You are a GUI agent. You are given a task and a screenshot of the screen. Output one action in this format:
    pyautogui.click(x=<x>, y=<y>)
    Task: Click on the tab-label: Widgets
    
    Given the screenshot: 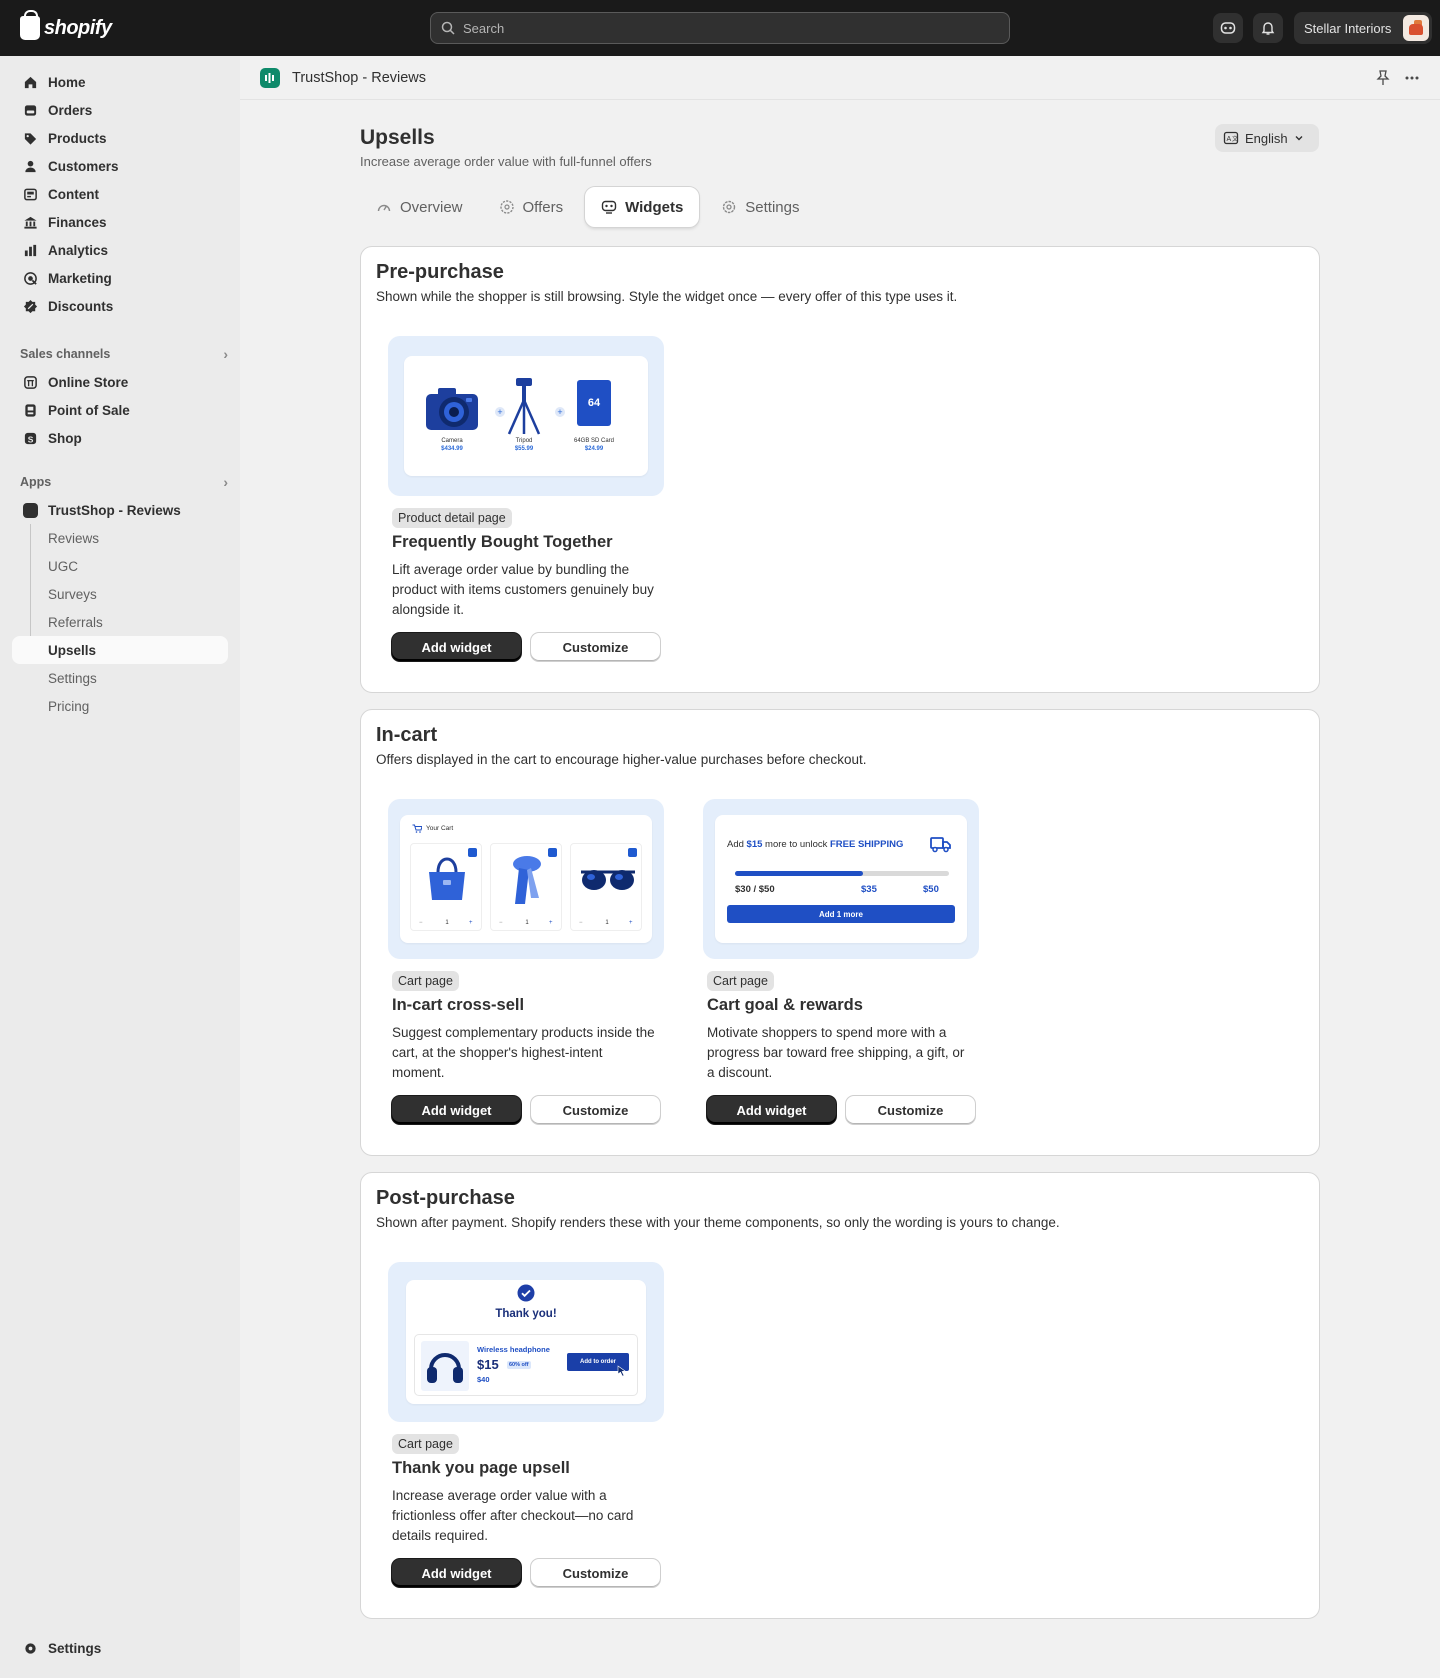 What is the action you would take?
    pyautogui.click(x=654, y=207)
    